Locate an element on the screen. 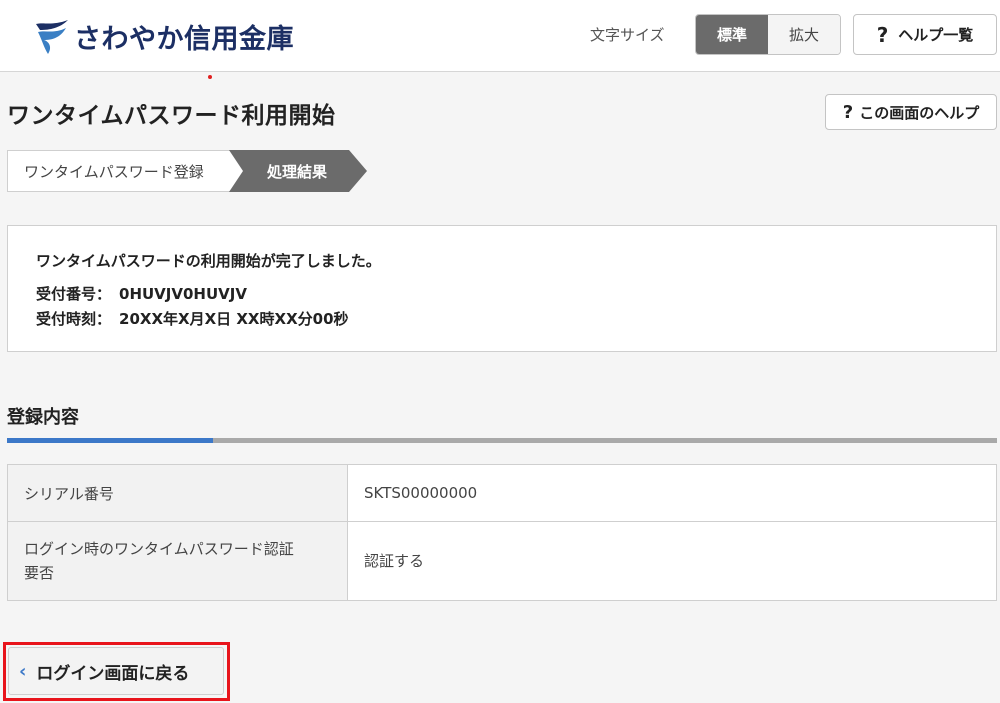 This screenshot has width=1000, height=703. otp-auth-label: ログイン時のワンタイムパスワード認証 要否 is located at coordinates (177, 561).